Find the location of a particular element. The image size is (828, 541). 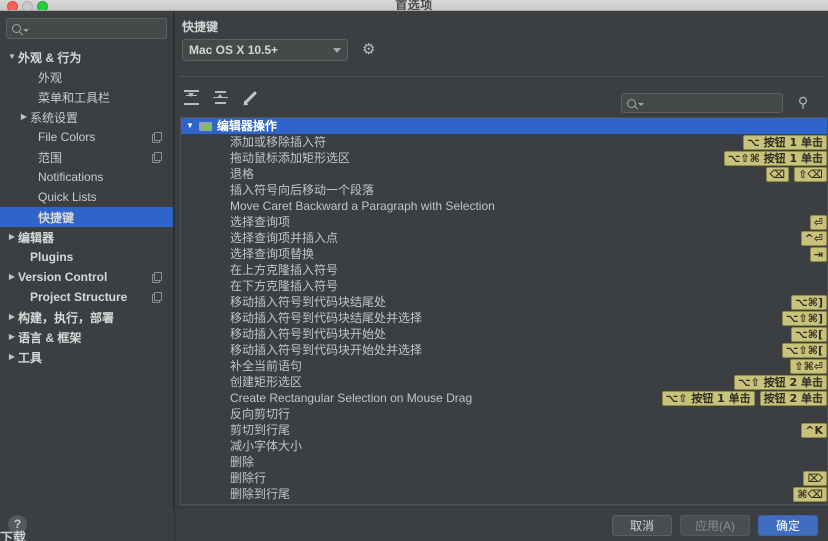

sidebar-item-14: ▶ 语言 & 框架 is located at coordinates (86, 337).